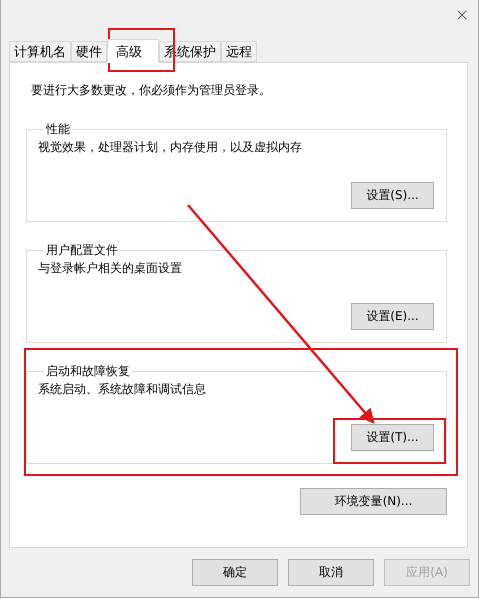 The image size is (479, 598). What do you see at coordinates (170, 147) in the screenshot?
I see `group-description: 视觉效果，处理器计划，内存使用，以及虚拟内存` at bounding box center [170, 147].